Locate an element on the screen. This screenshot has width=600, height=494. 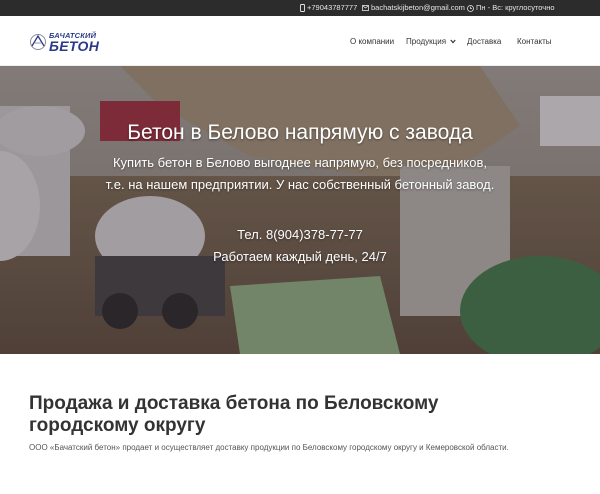
clock-icon is located at coordinates (470, 8).